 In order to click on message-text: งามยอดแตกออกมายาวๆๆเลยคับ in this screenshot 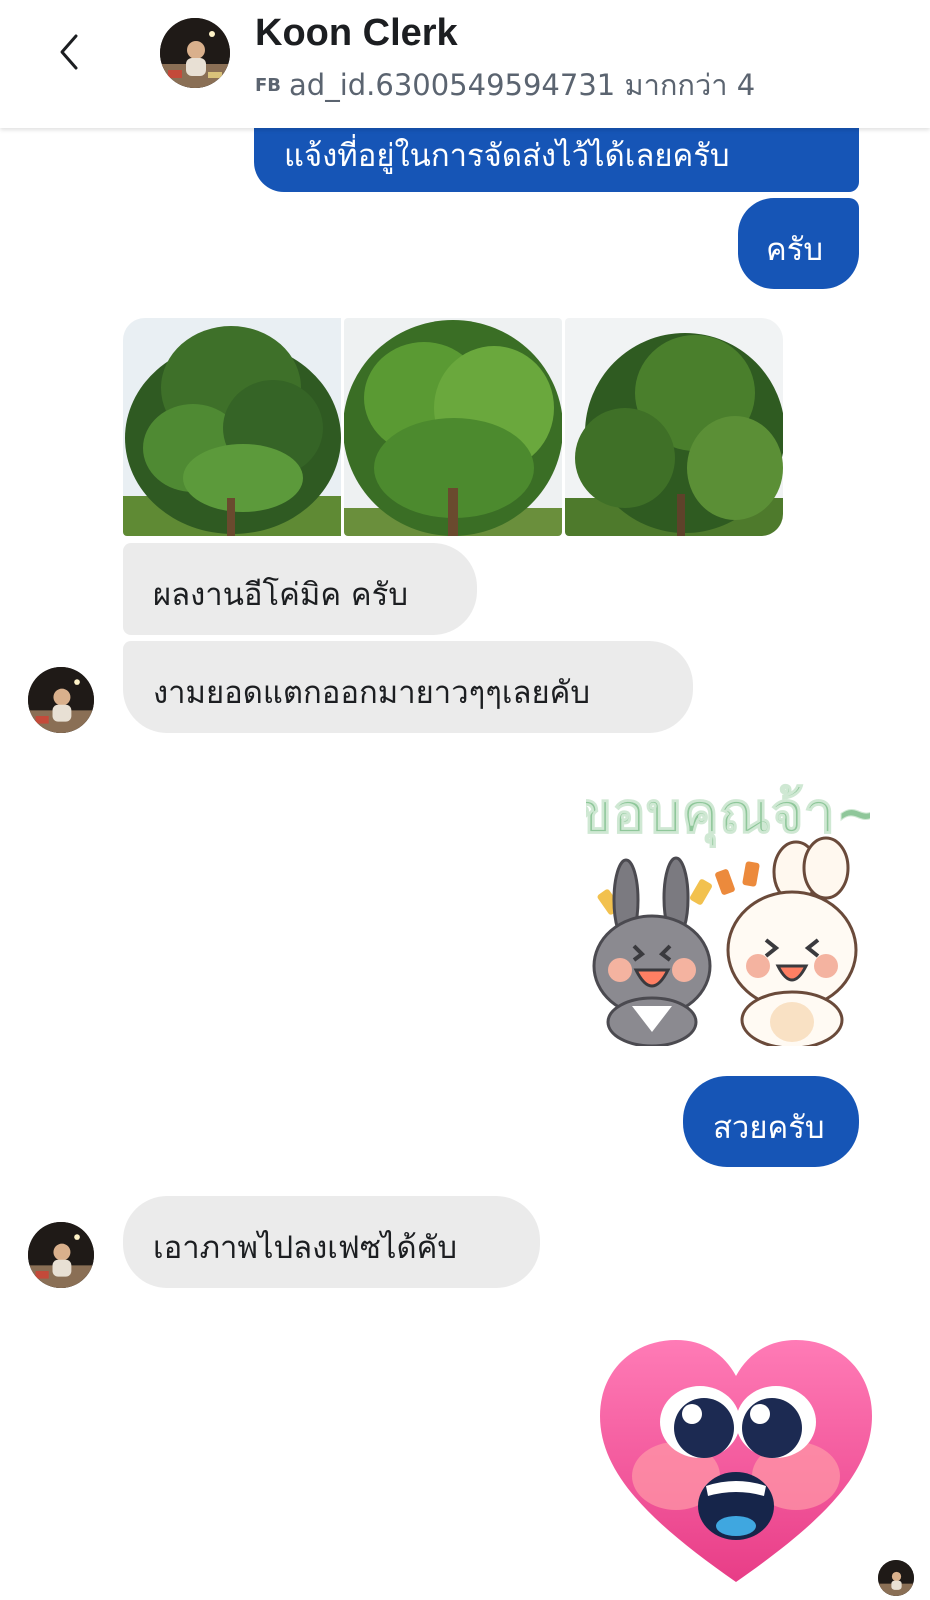, I will do `click(372, 693)`.